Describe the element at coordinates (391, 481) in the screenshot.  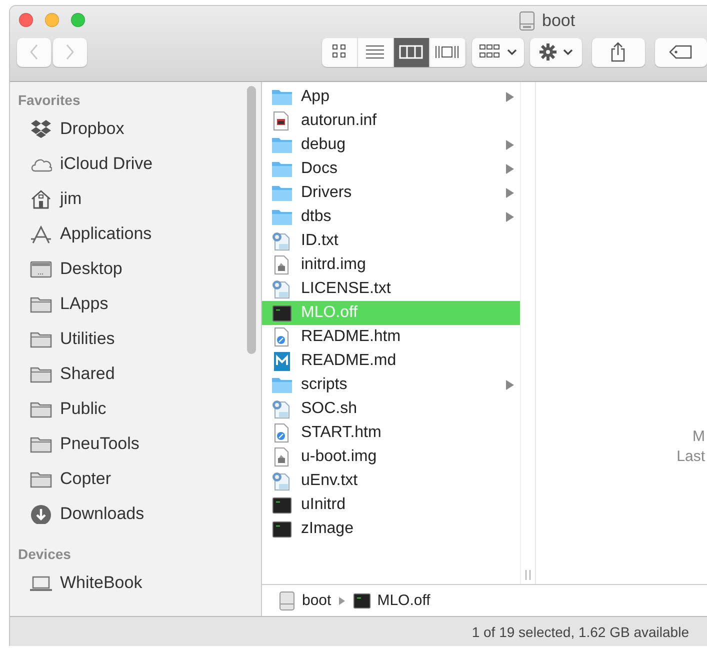
I see `file-item: uEnv.txt` at that location.